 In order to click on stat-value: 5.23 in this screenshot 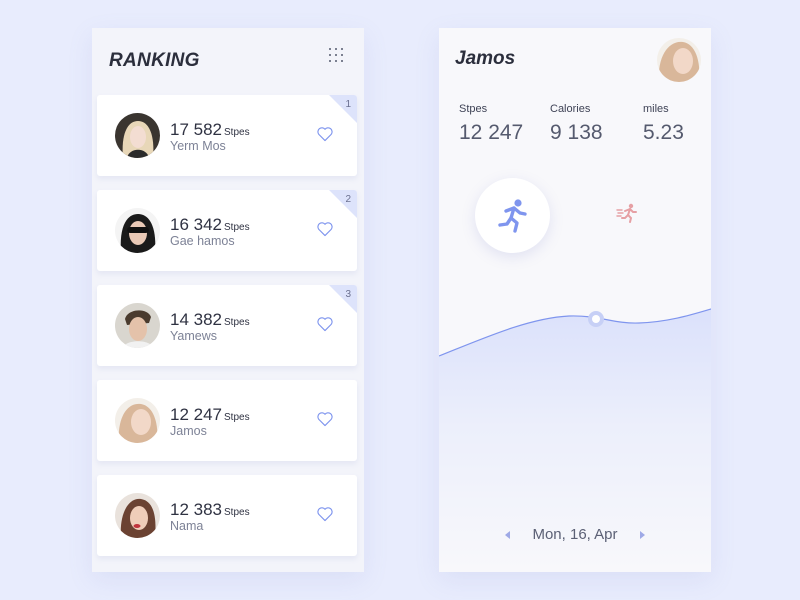, I will do `click(663, 132)`.